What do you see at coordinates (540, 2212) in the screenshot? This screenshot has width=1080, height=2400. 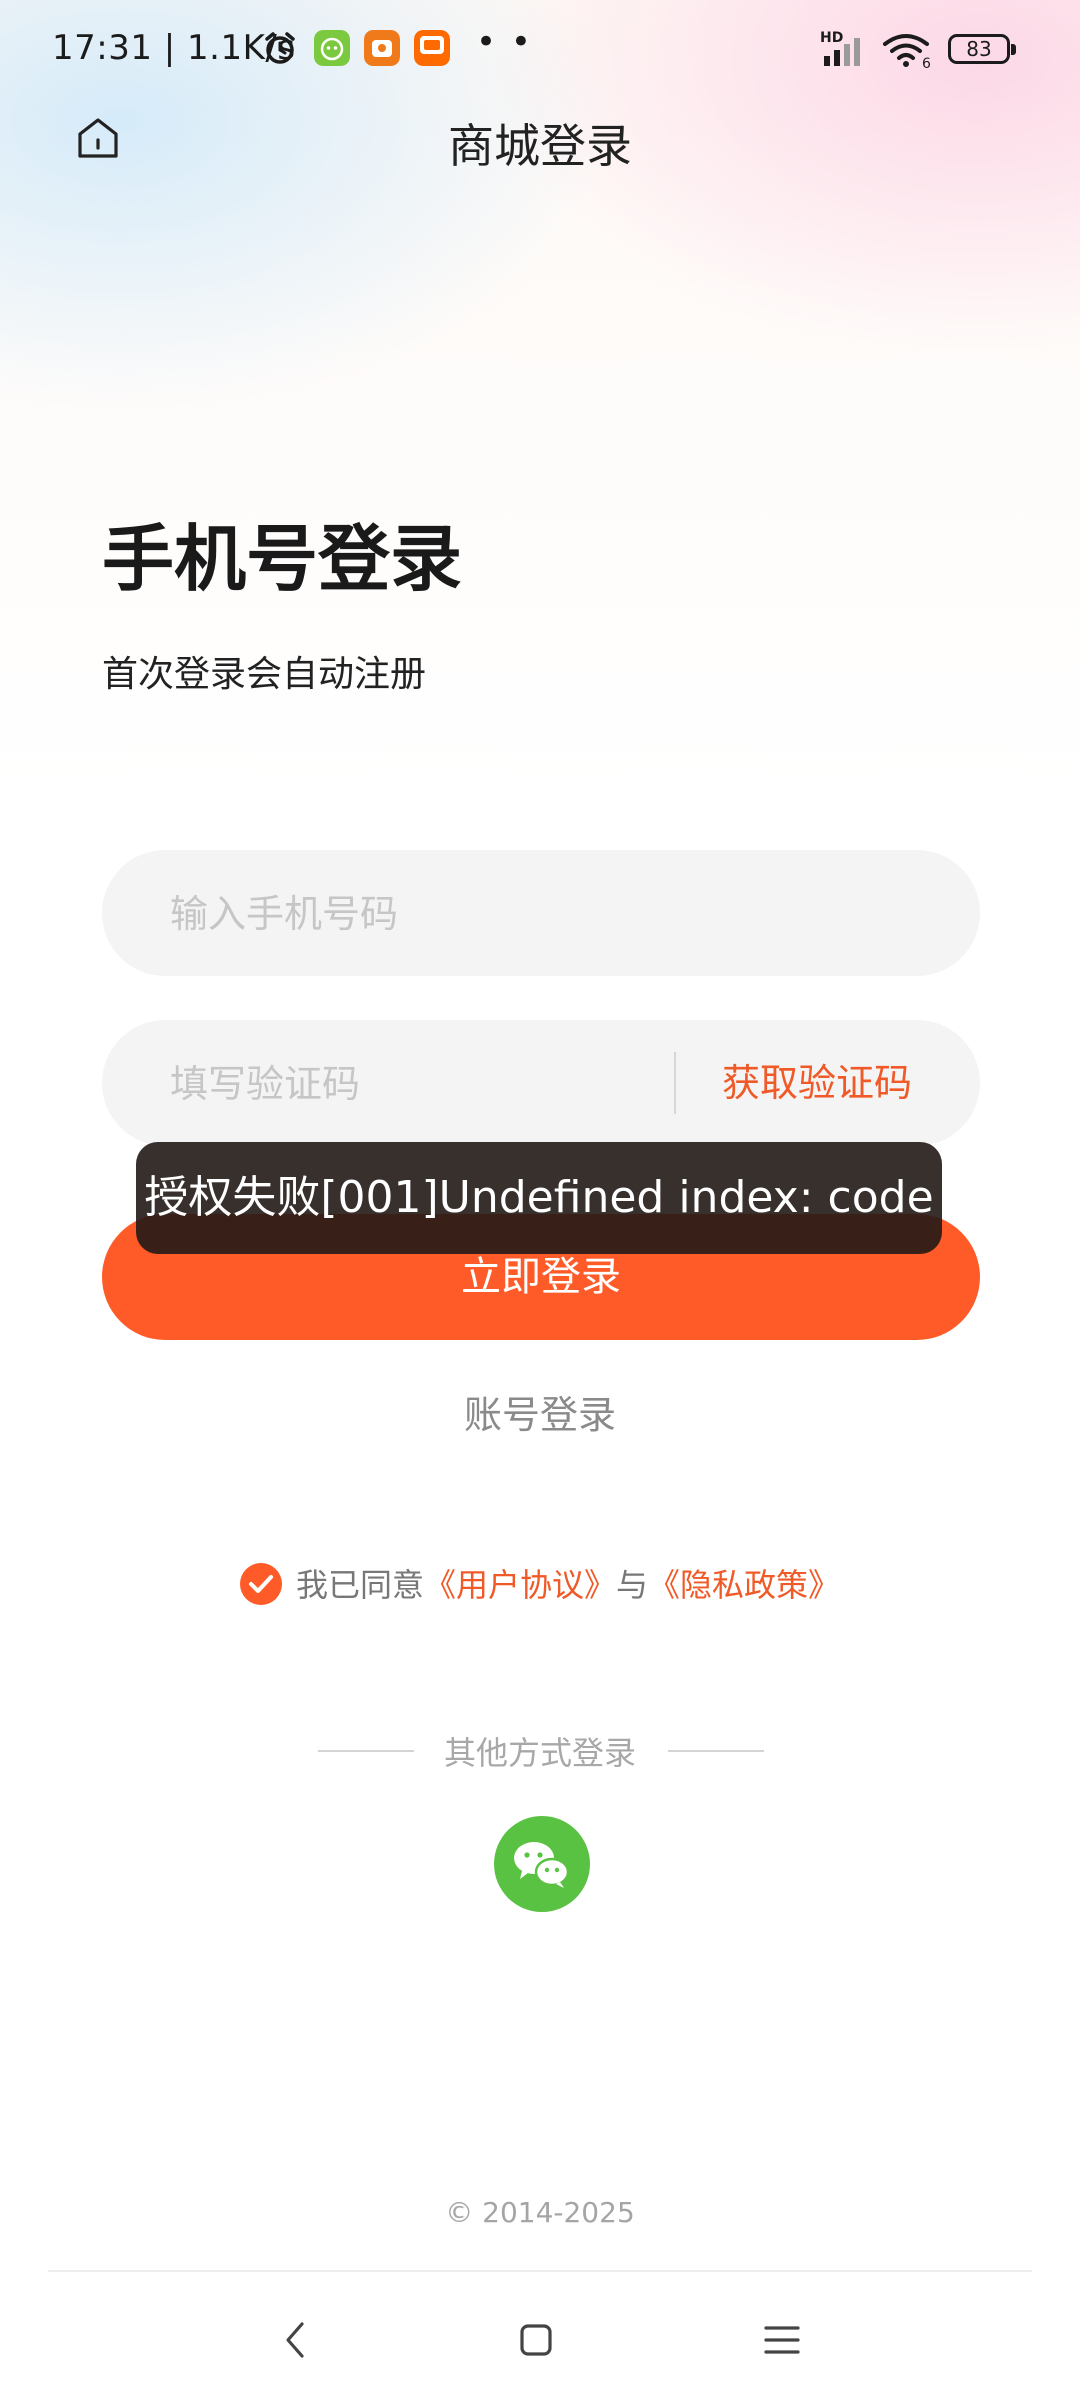 I see `copyright-text: © 2014-2025` at bounding box center [540, 2212].